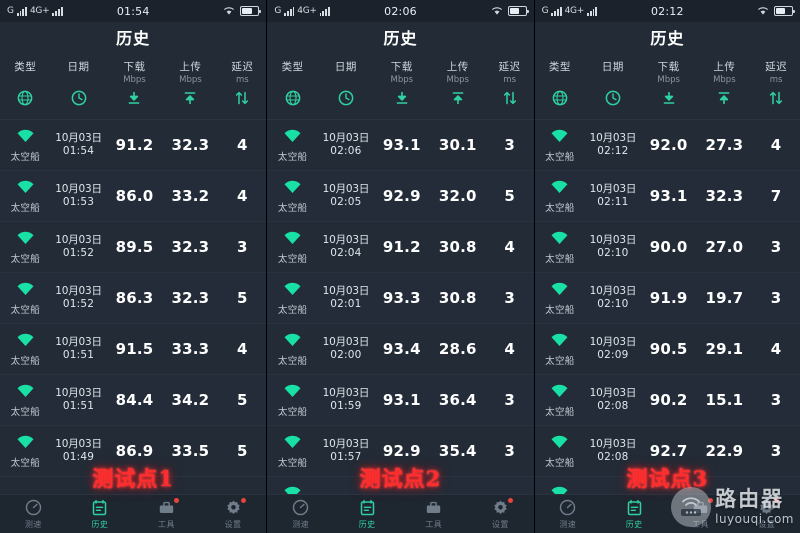 The height and width of the screenshot is (533, 800). I want to click on table-row: 太空船 10月03日 02:01 93.3 30.8 3, so click(400, 298).